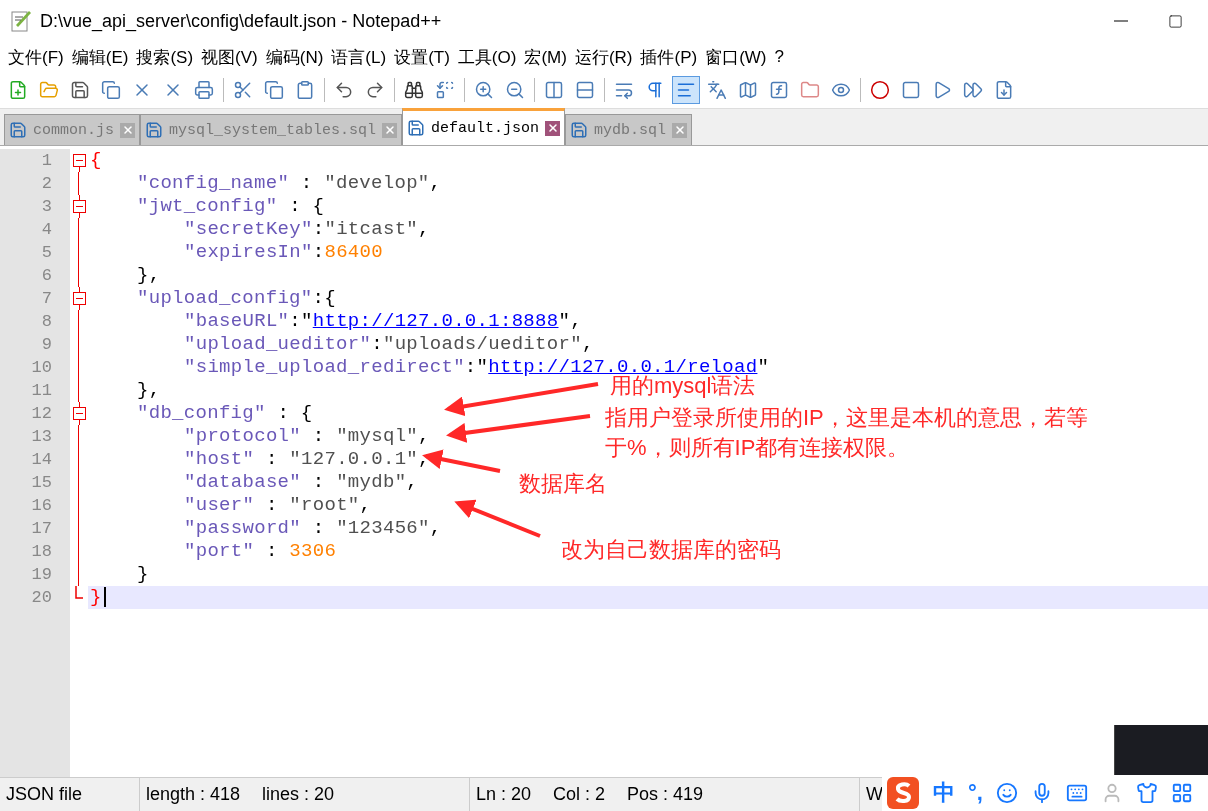 The height and width of the screenshot is (811, 1208). Describe the element at coordinates (46, 207) in the screenshot. I see `line-number: 3` at that location.